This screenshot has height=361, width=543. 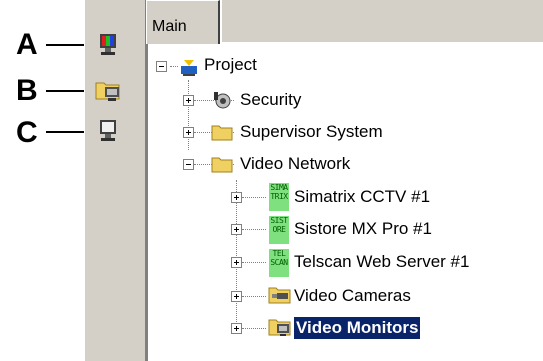 What do you see at coordinates (236, 296) in the screenshot?
I see `expand-video-cameras-toggle` at bounding box center [236, 296].